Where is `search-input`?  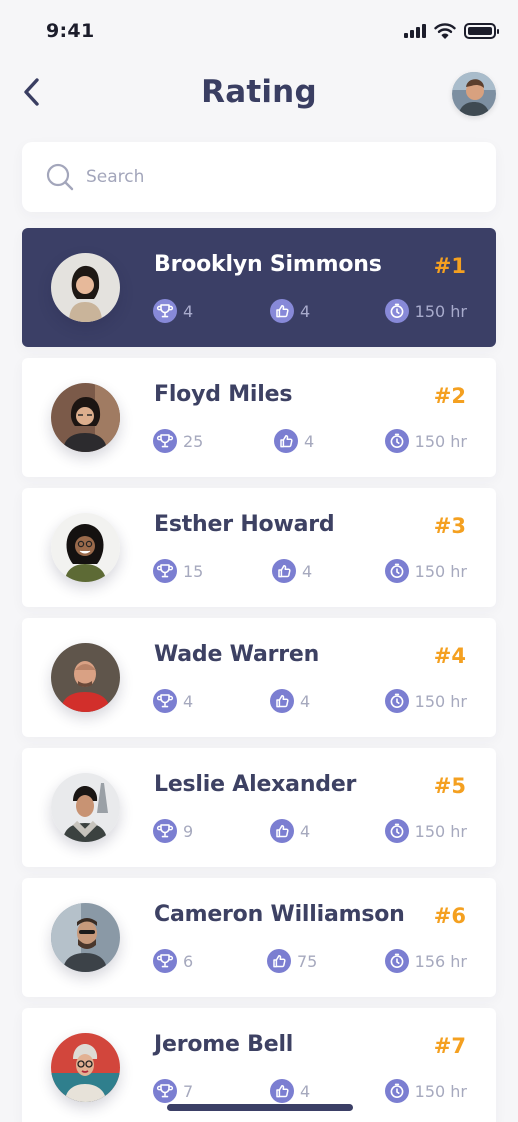
search-input is located at coordinates (266, 177).